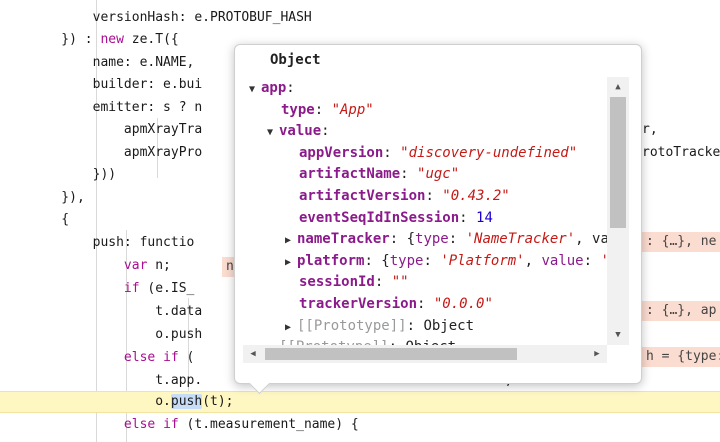 The image size is (720, 442). What do you see at coordinates (476, 196) in the screenshot?
I see `property-value: "0.43.2"` at bounding box center [476, 196].